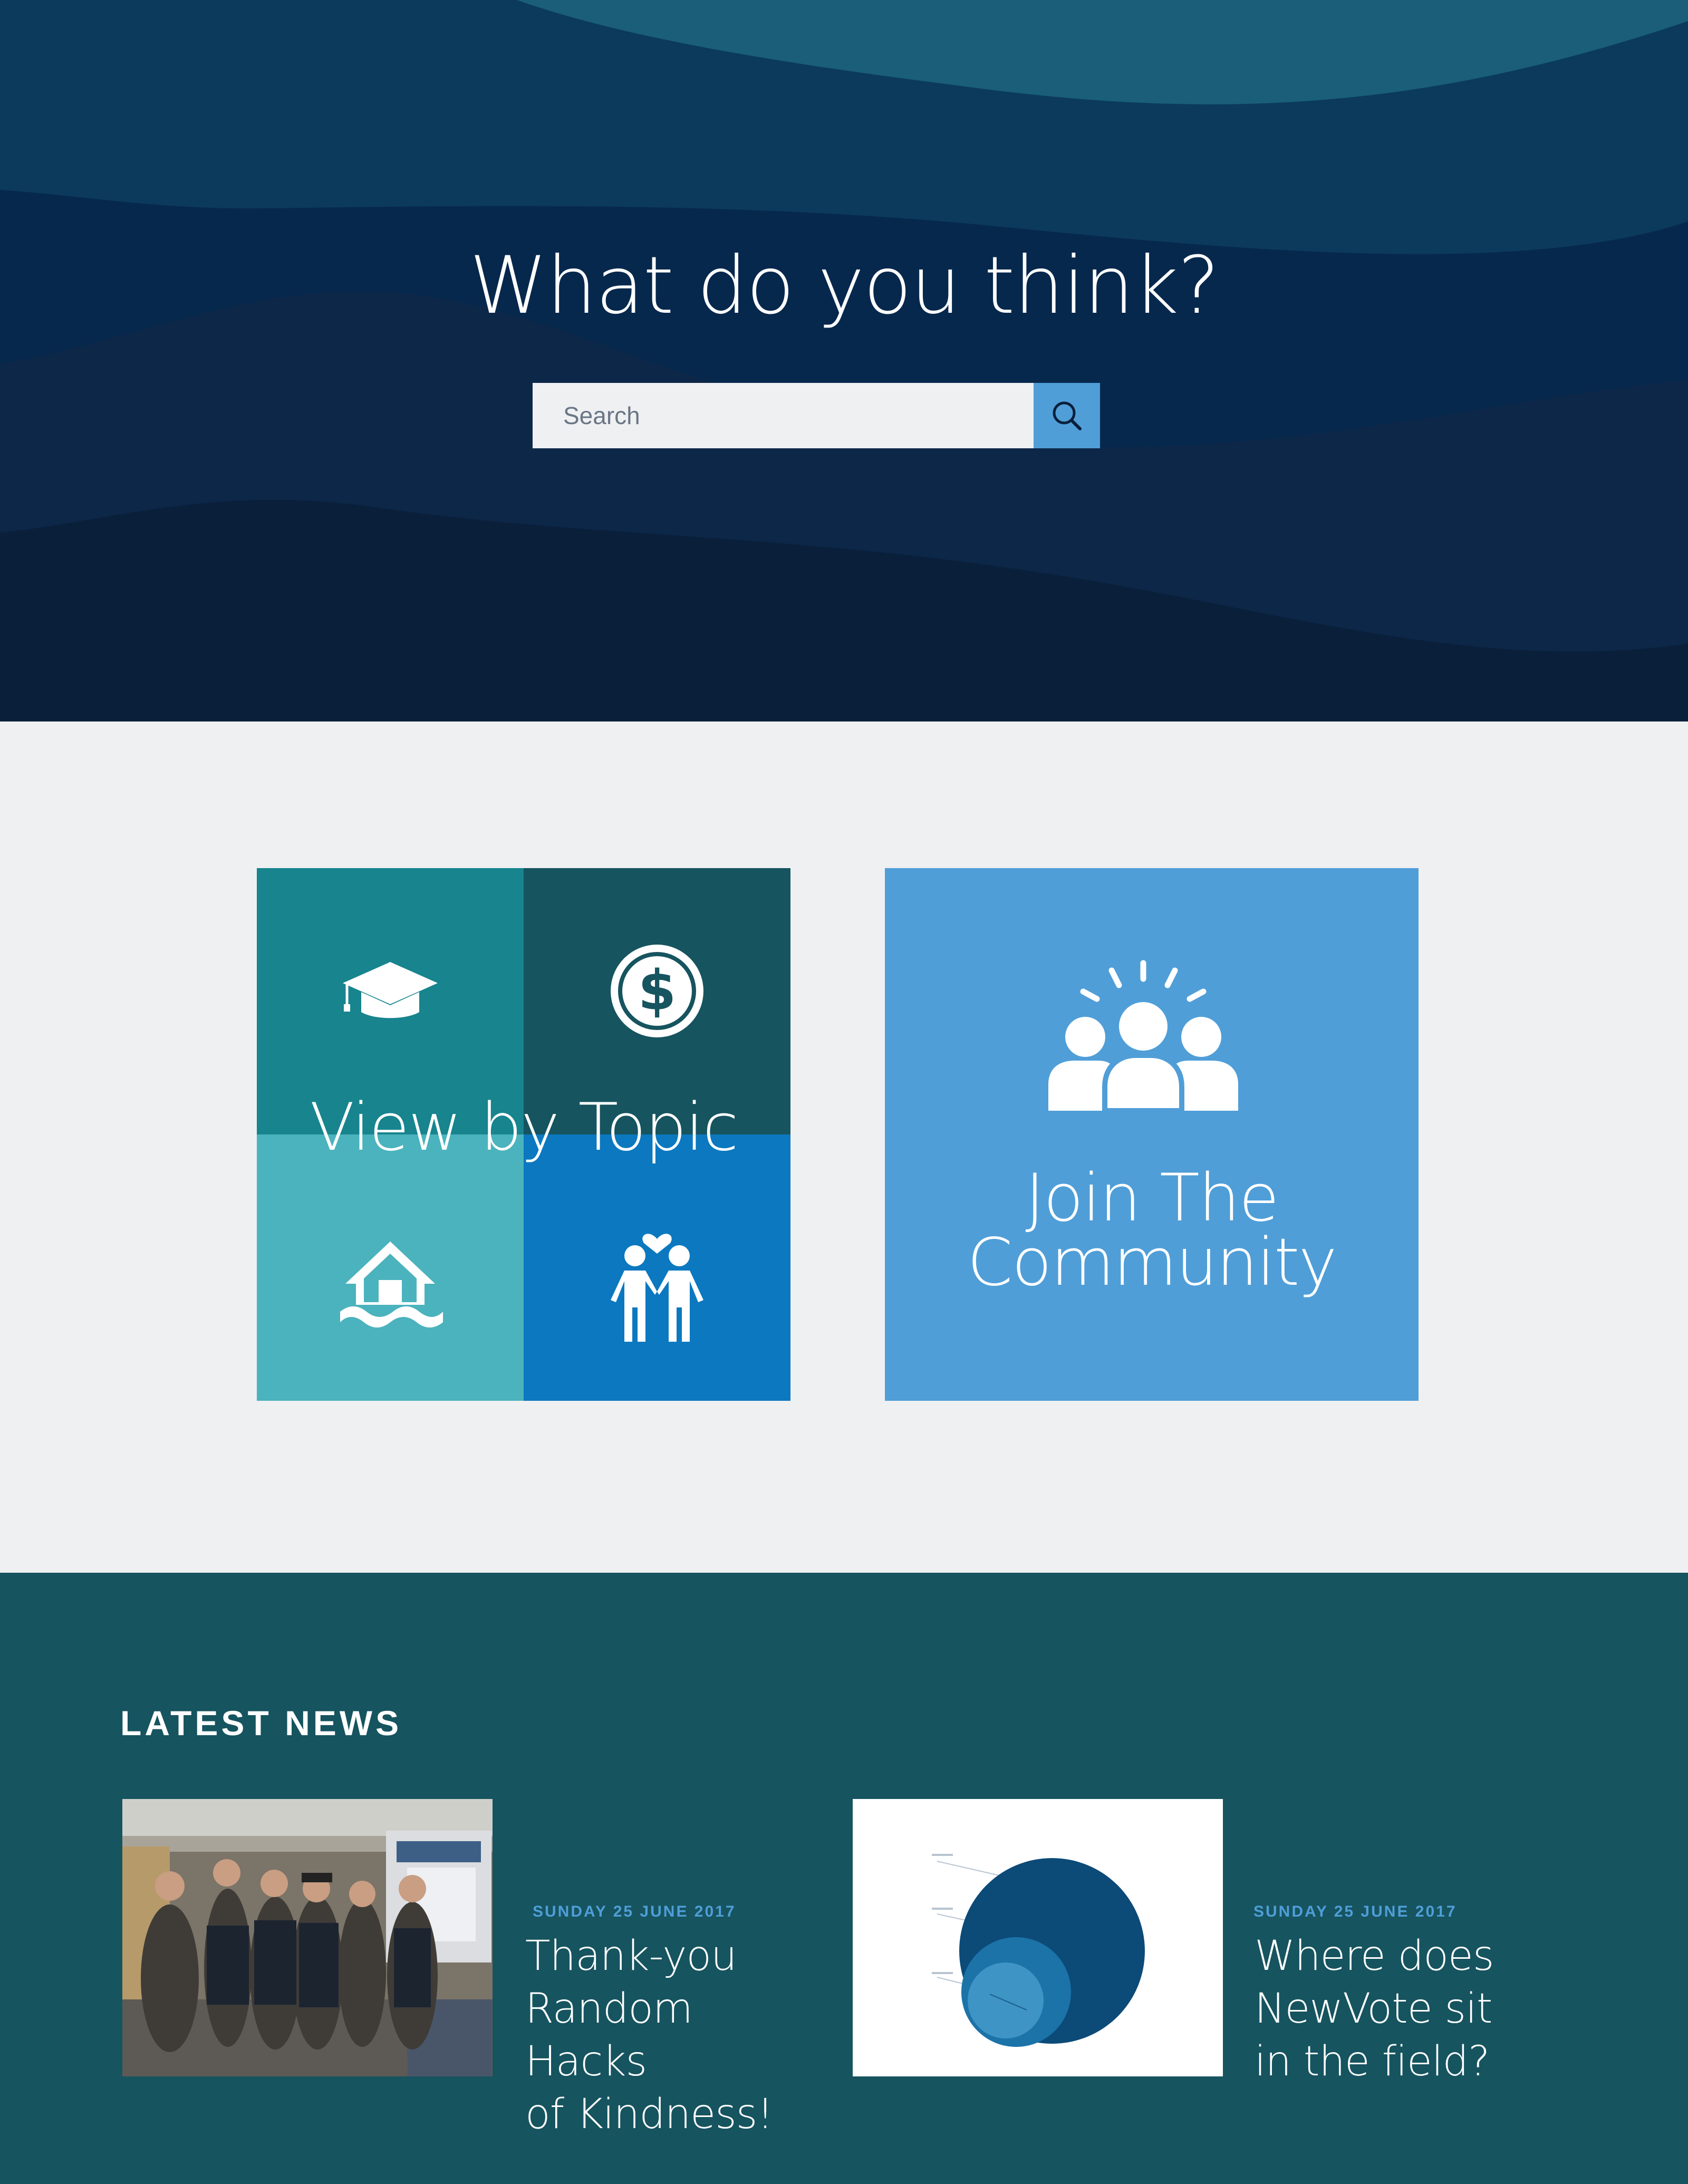  I want to click on dollar-coin-icon: $, so click(657, 990).